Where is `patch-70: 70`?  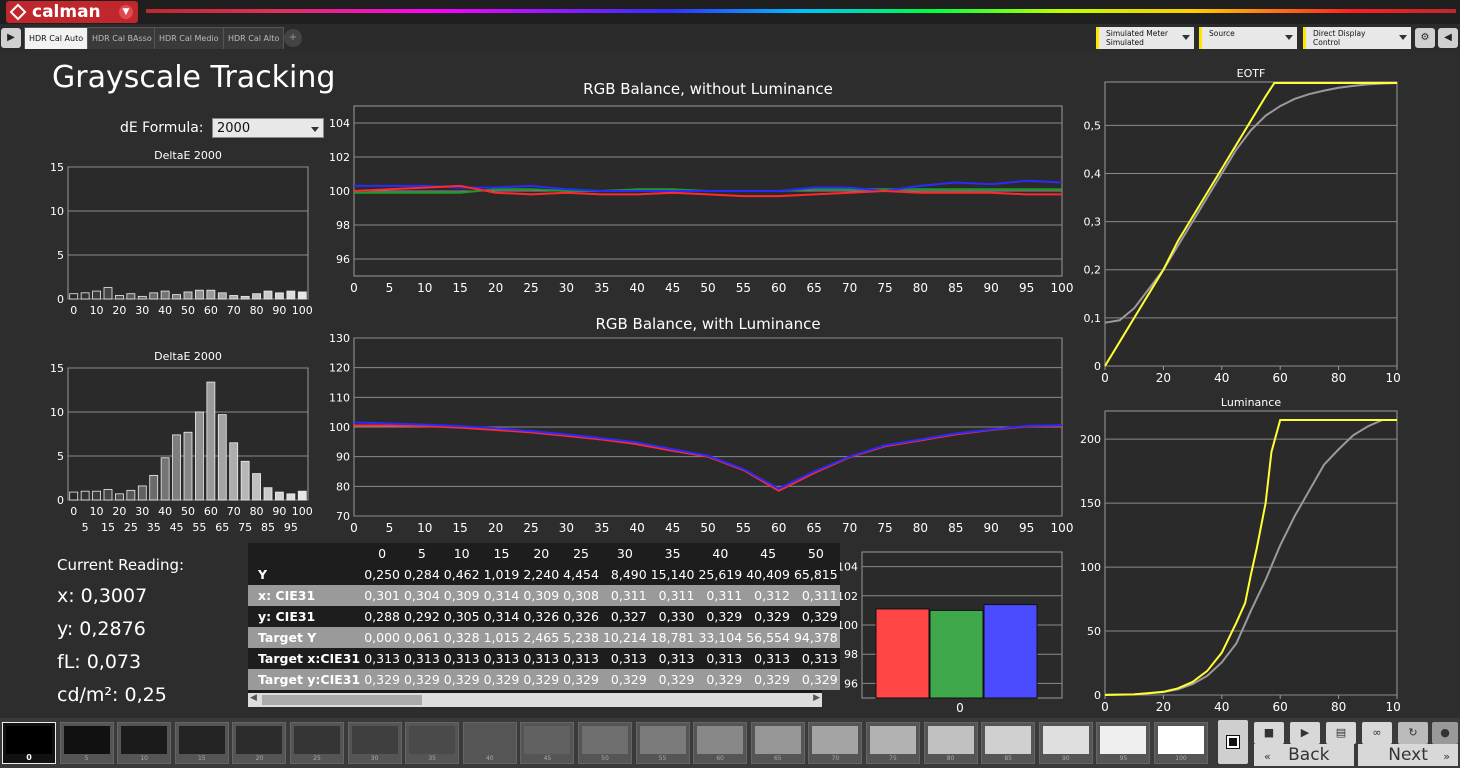
patch-70: 70 is located at coordinates (835, 743).